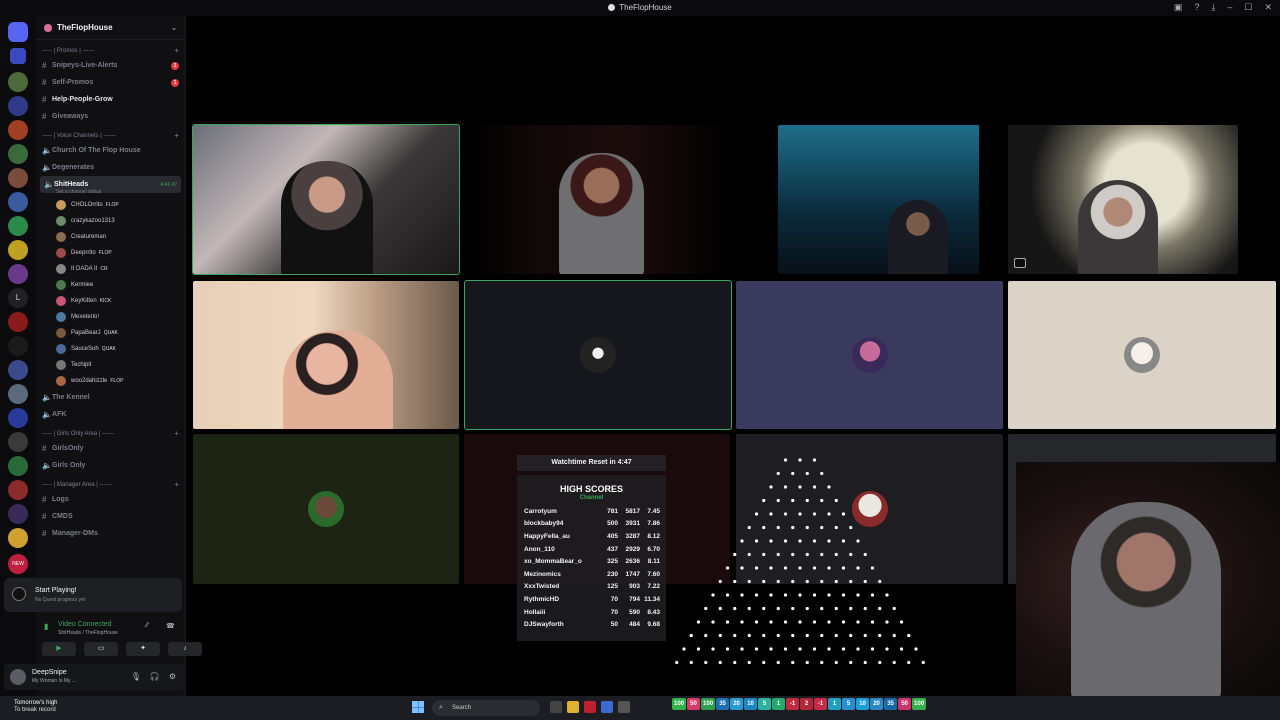  I want to click on camera-button: ▶, so click(59, 649).